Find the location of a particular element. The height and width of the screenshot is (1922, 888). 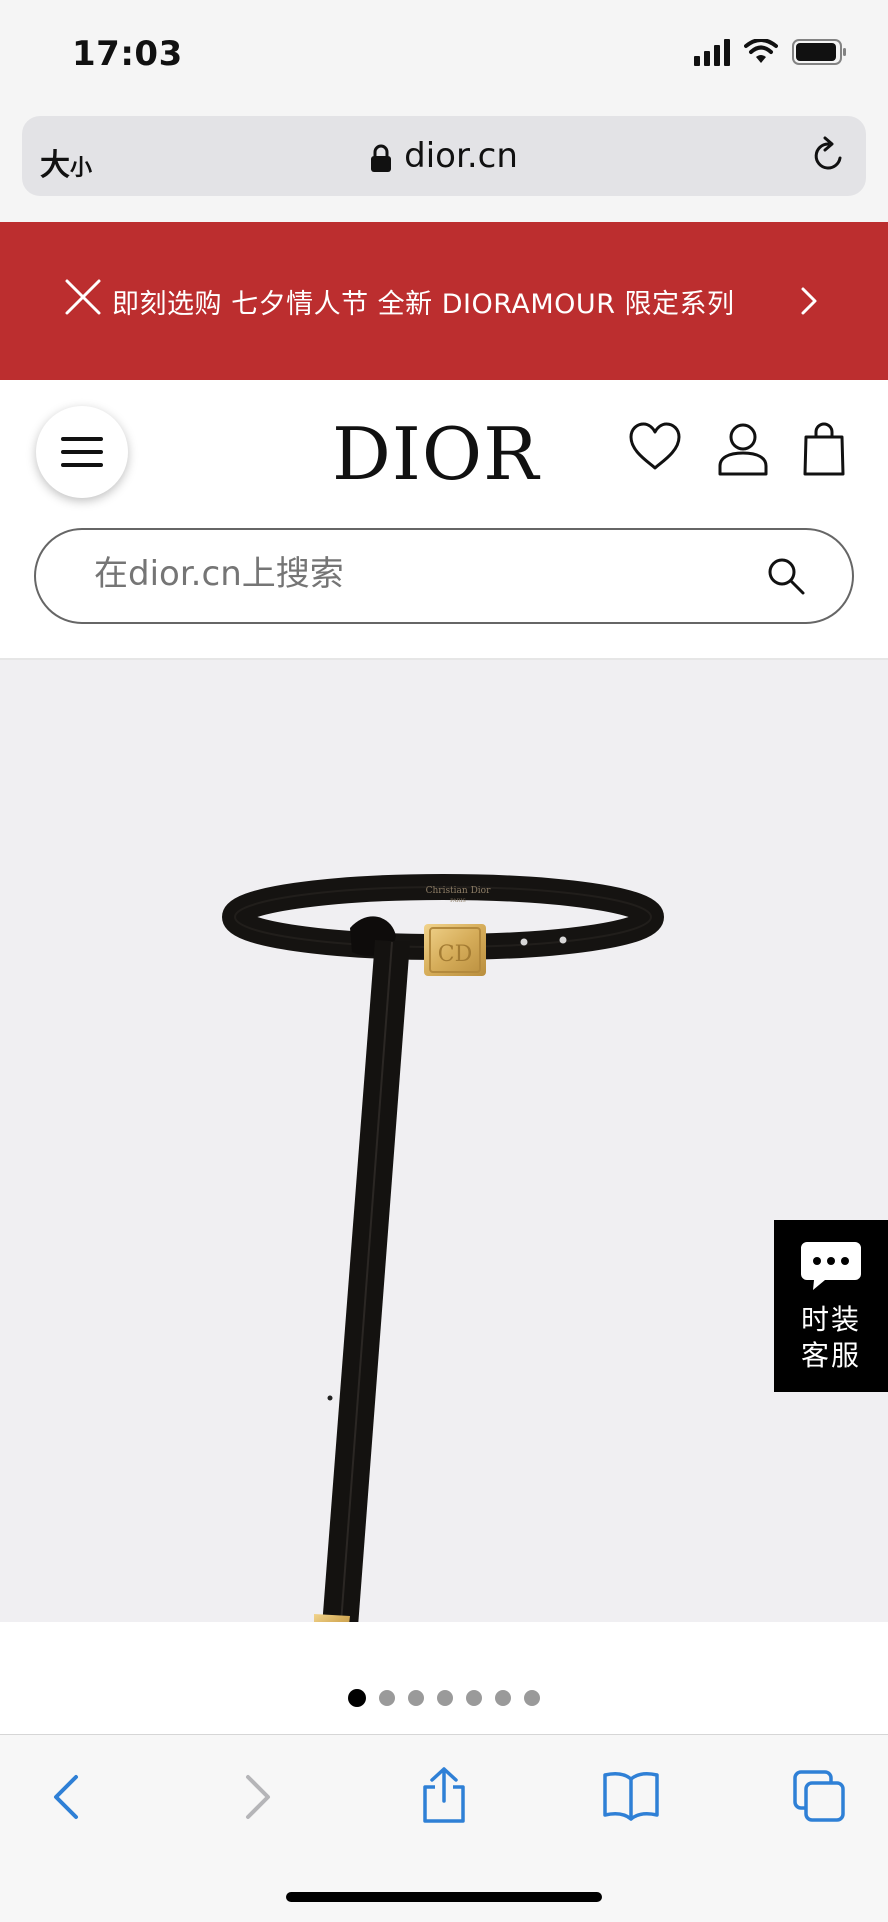

bookmarks-icon is located at coordinates (631, 1796).